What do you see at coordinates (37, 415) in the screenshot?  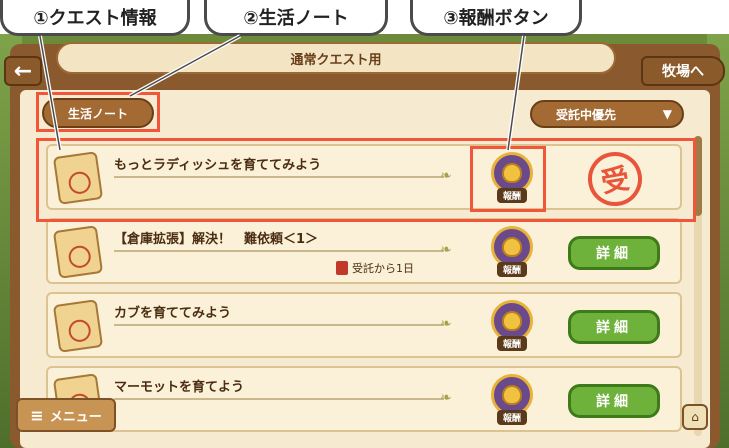 I see `hamburger-icon: ≡` at bounding box center [37, 415].